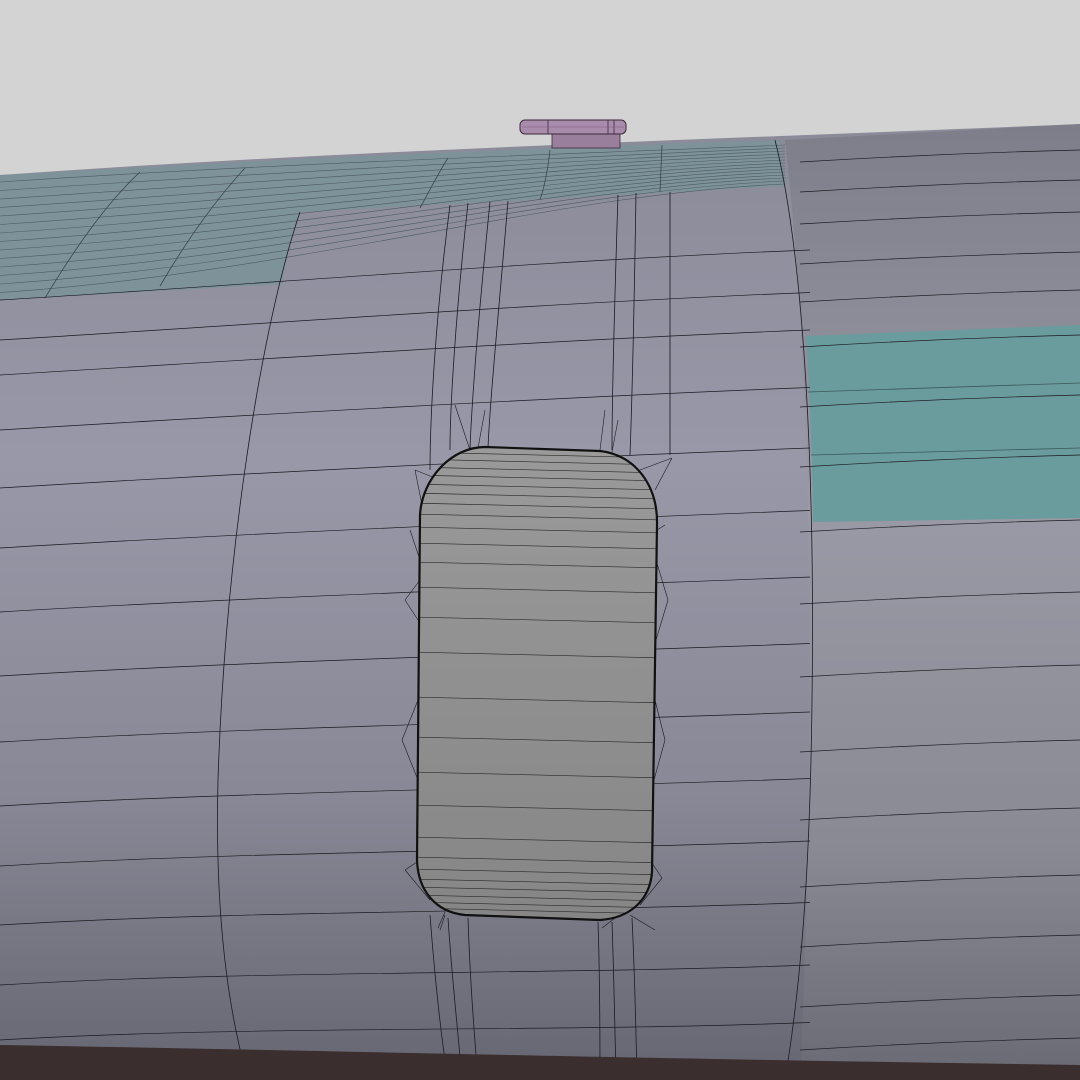 This screenshot has width=1080, height=1080. Describe the element at coordinates (537, 683) in the screenshot. I see `window-cutout` at that location.